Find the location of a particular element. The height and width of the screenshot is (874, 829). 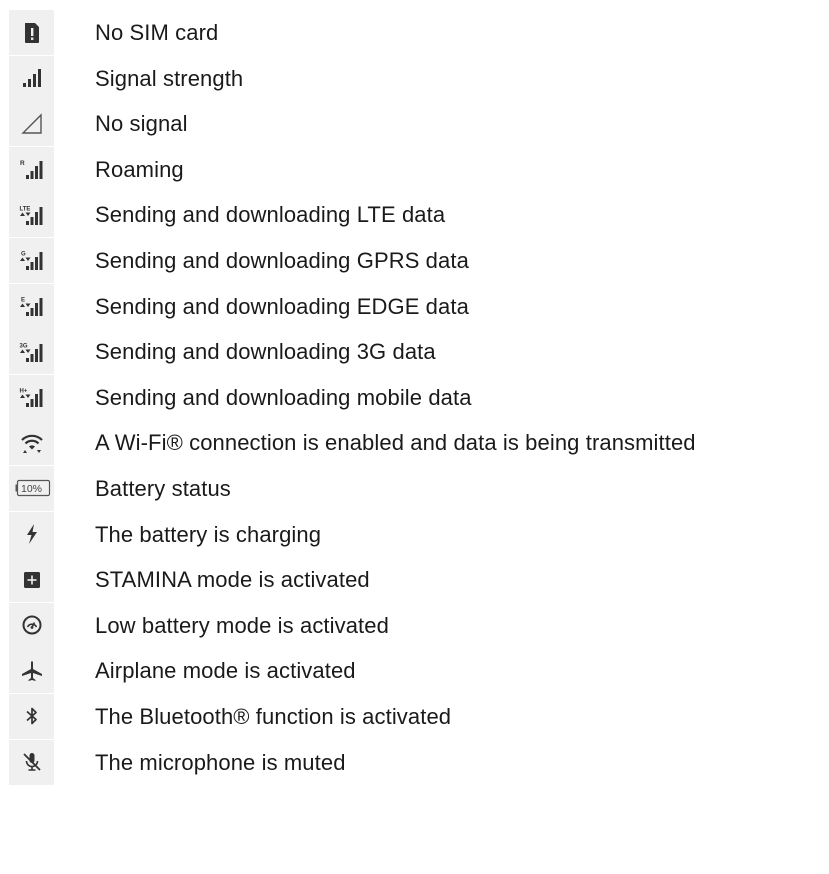

item-label: Sending and downloading LTE data is located at coordinates (270, 215).